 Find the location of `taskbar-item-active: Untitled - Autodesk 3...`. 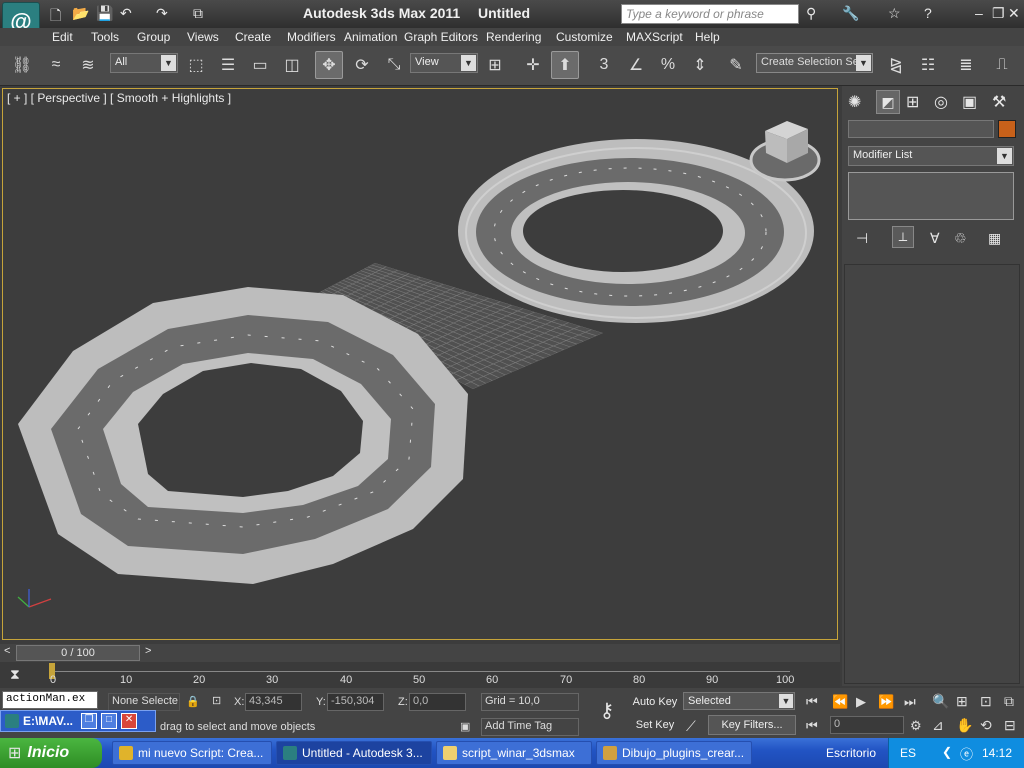

taskbar-item-active: Untitled - Autodesk 3... is located at coordinates (354, 753).